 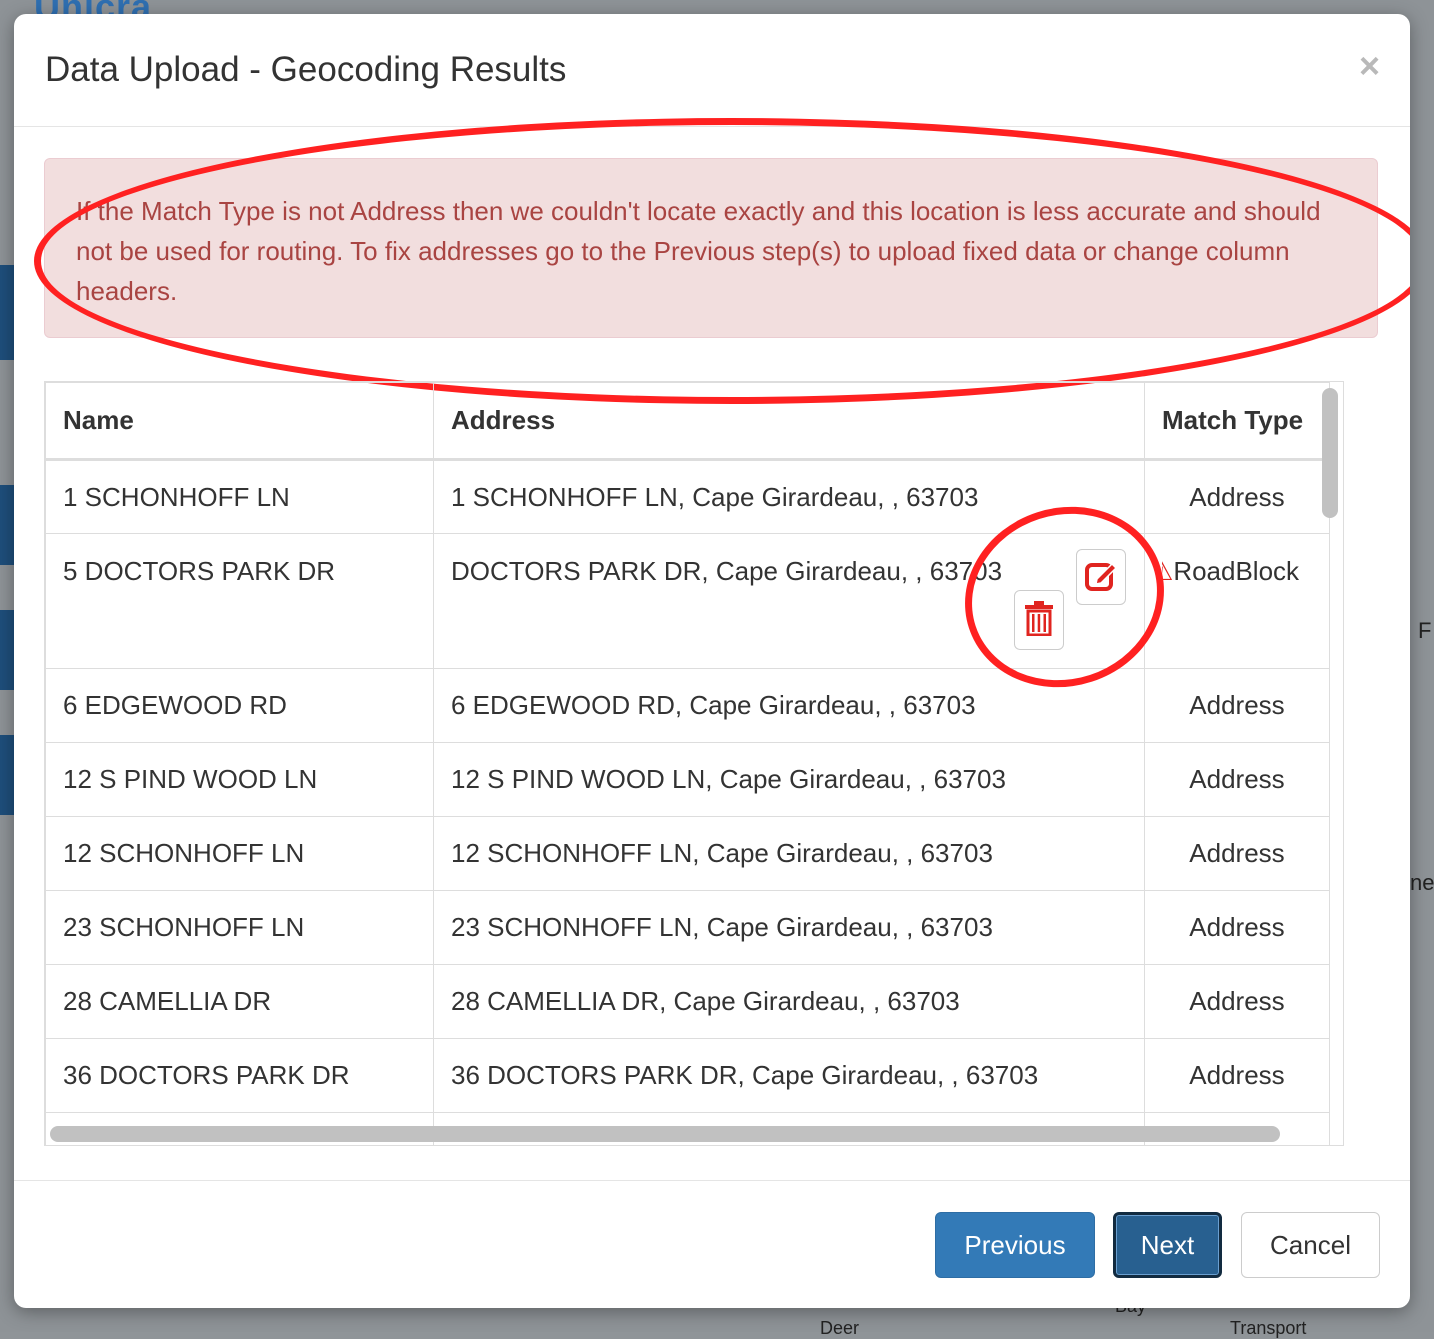 What do you see at coordinates (239, 705) in the screenshot?
I see `cell-name: 6 EDGEWOOD RD` at bounding box center [239, 705].